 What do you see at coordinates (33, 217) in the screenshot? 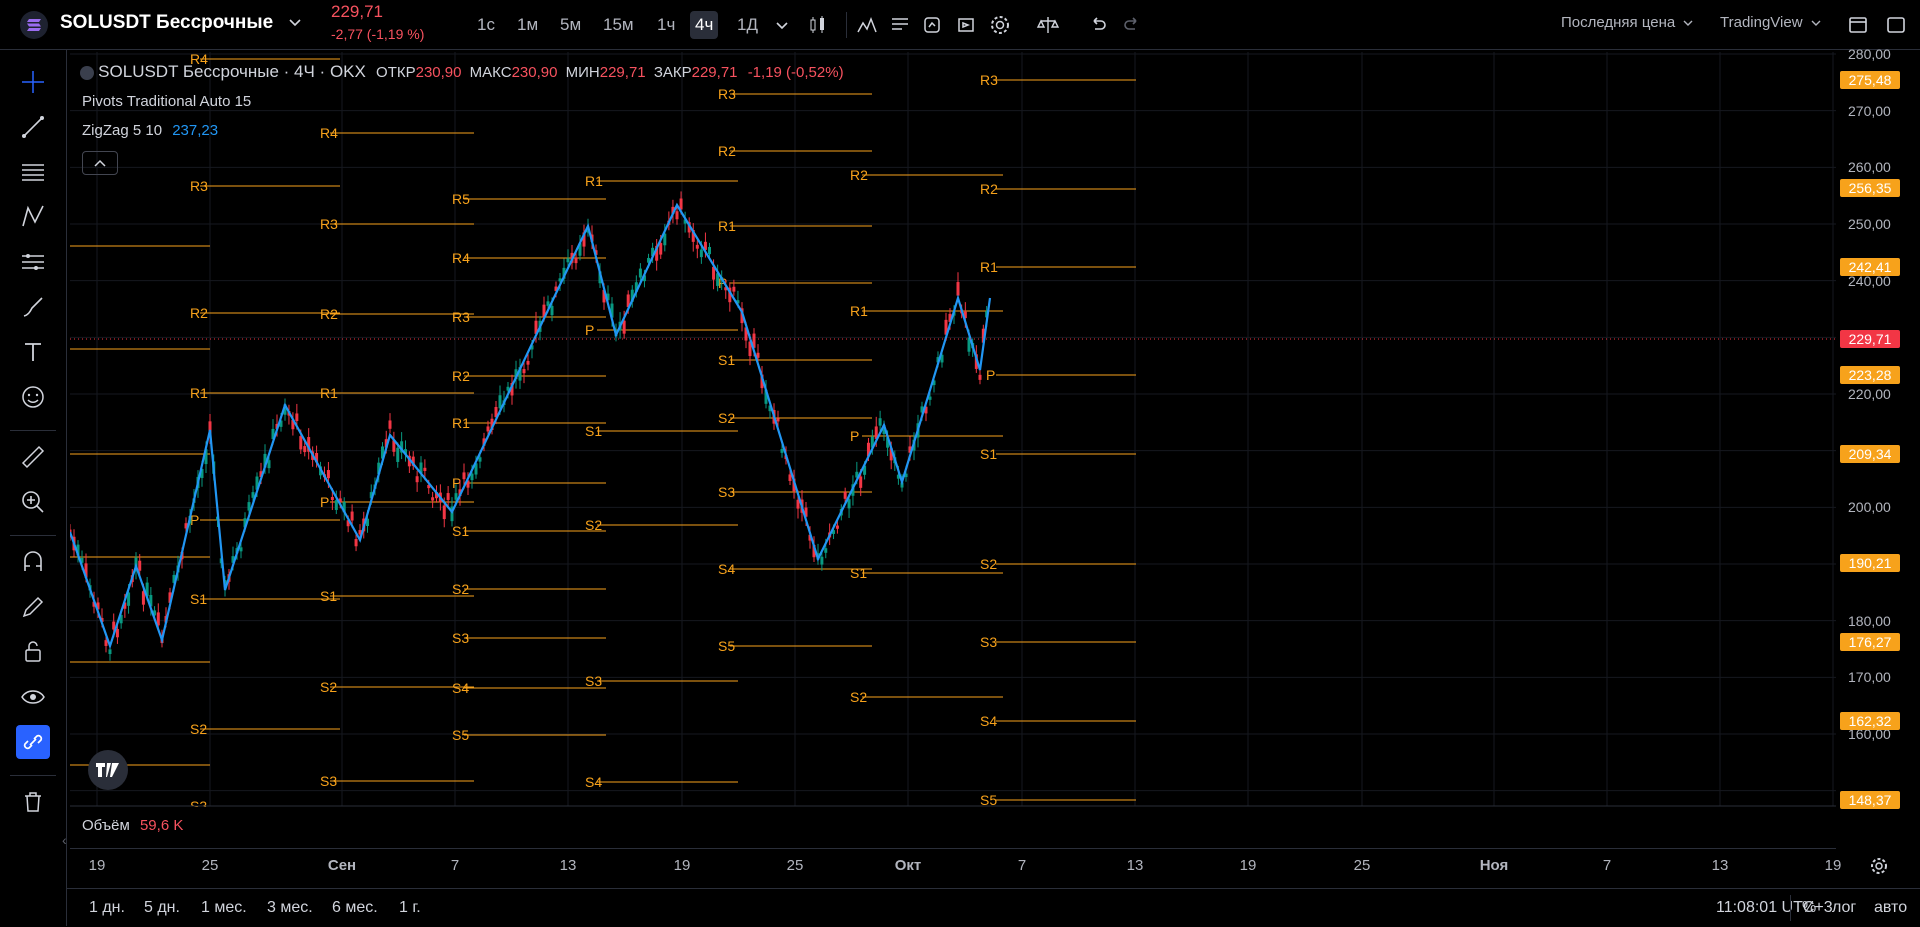
I see `pattern-icon` at bounding box center [33, 217].